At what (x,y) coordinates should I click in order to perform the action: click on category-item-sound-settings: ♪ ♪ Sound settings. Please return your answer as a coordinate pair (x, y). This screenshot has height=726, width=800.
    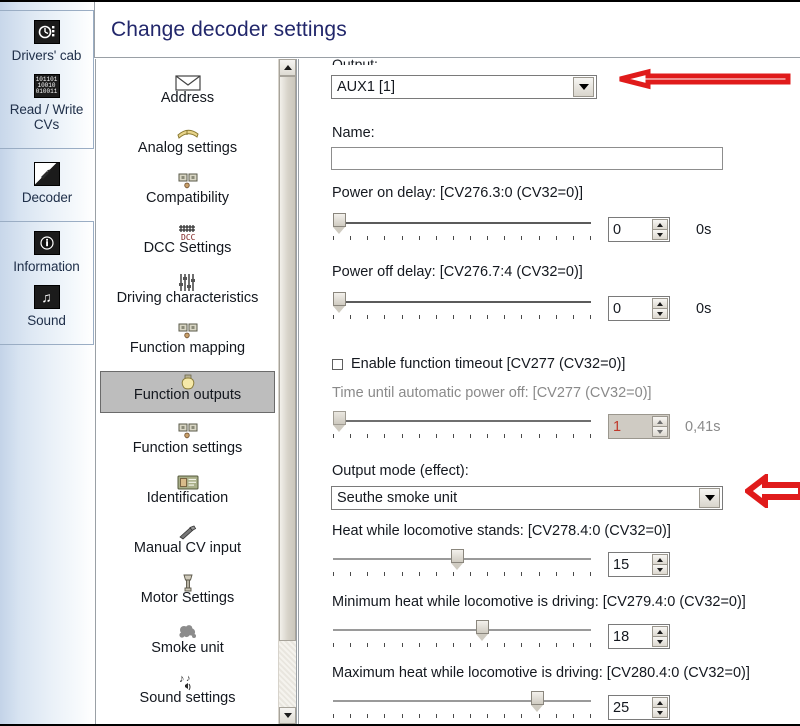
    Looking at the image, I should click on (187, 693).